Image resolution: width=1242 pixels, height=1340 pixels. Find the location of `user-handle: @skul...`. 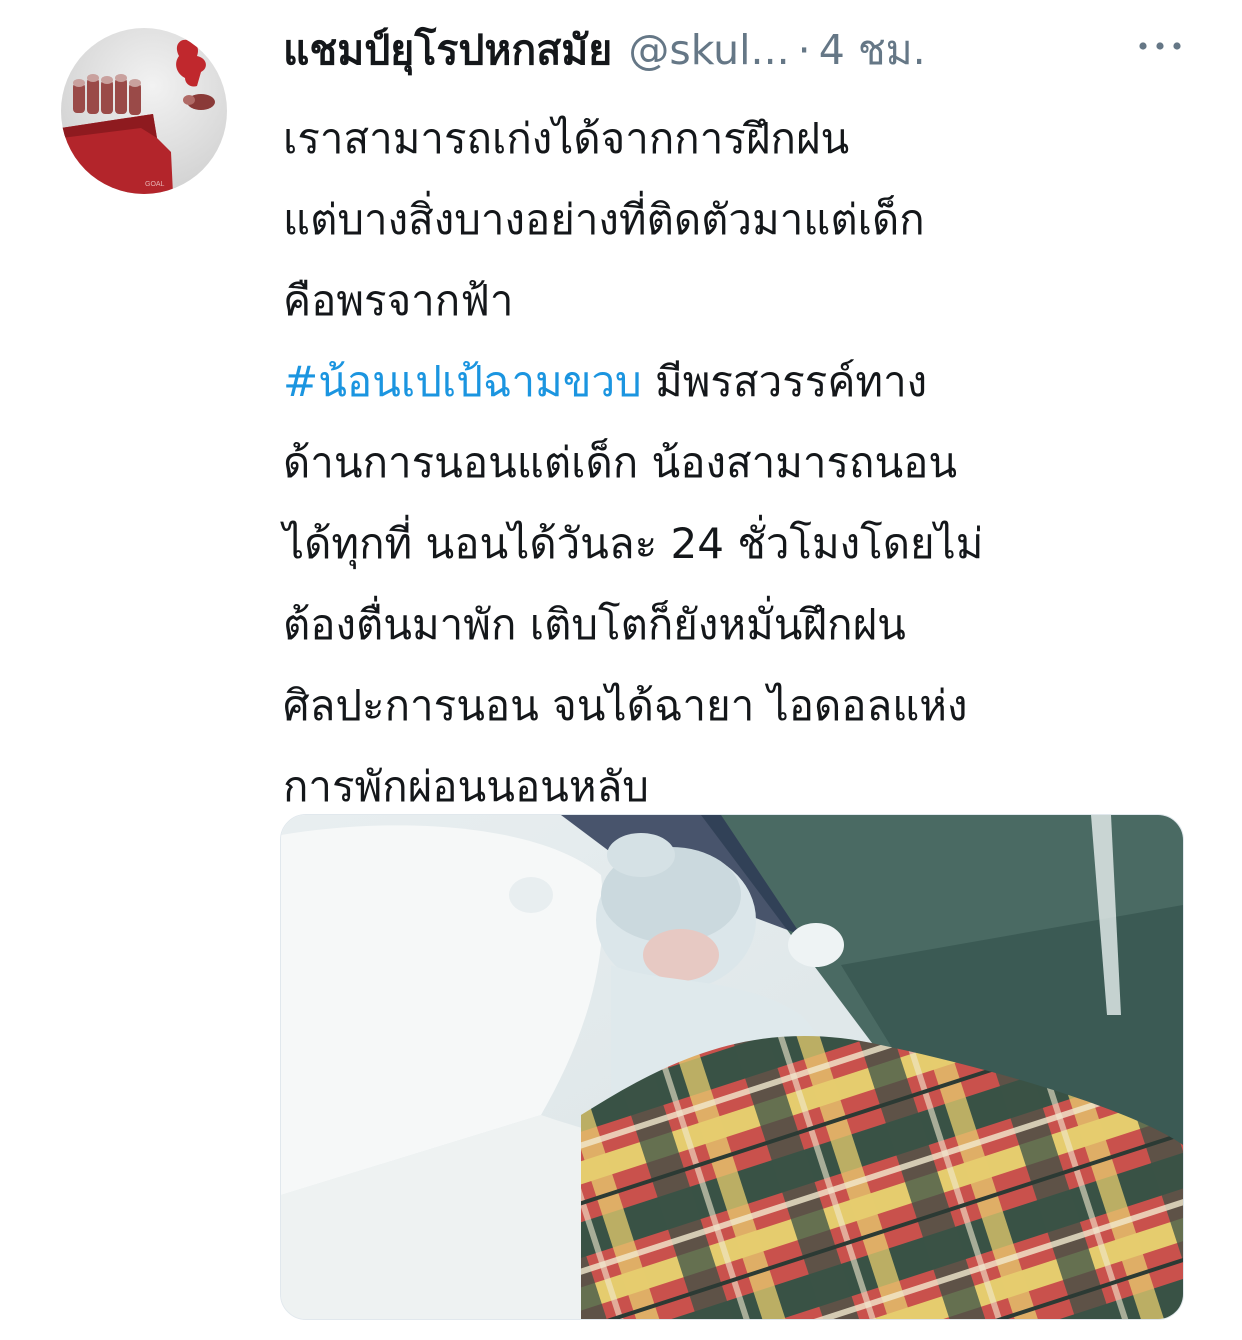

user-handle: @skul... is located at coordinates (708, 50).